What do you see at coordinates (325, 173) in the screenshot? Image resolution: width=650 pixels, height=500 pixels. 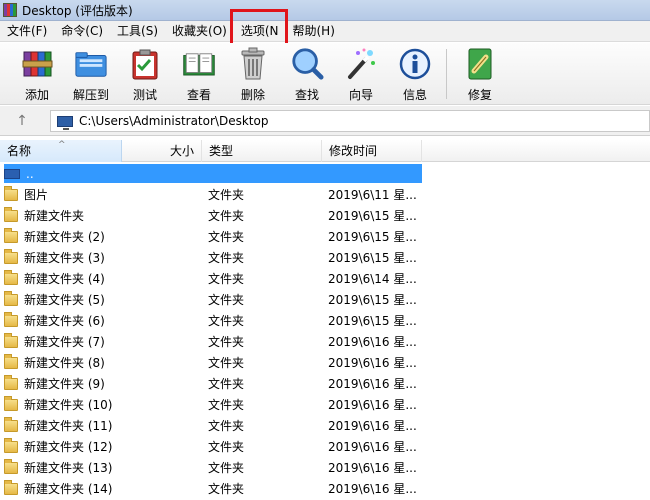 I see `list-item-parent: ..` at bounding box center [325, 173].